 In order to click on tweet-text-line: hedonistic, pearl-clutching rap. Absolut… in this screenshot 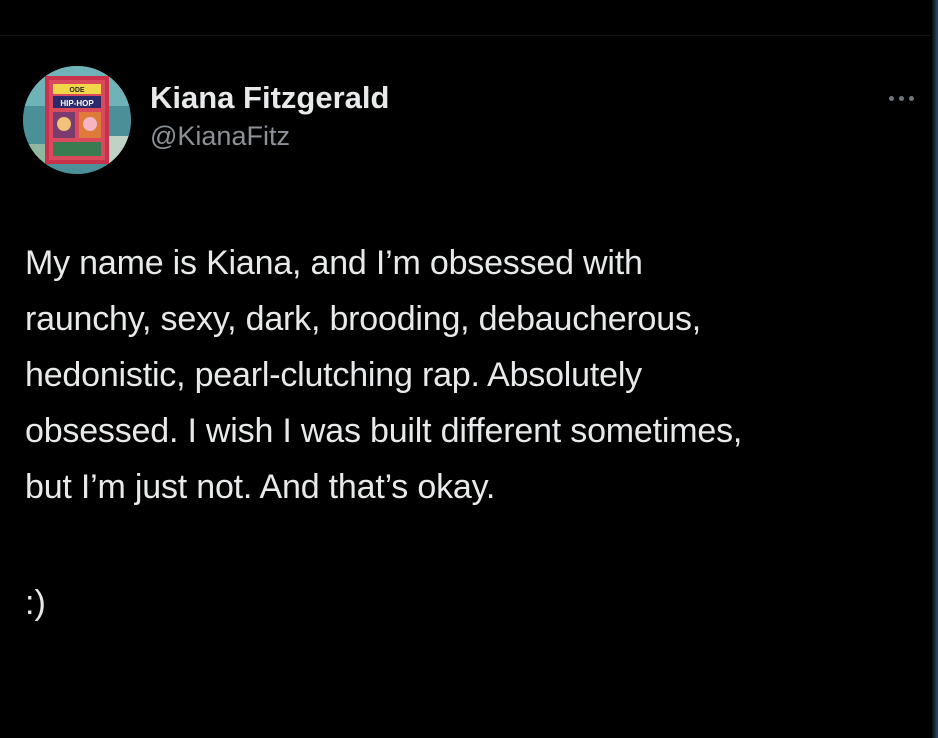, I will do `click(333, 375)`.